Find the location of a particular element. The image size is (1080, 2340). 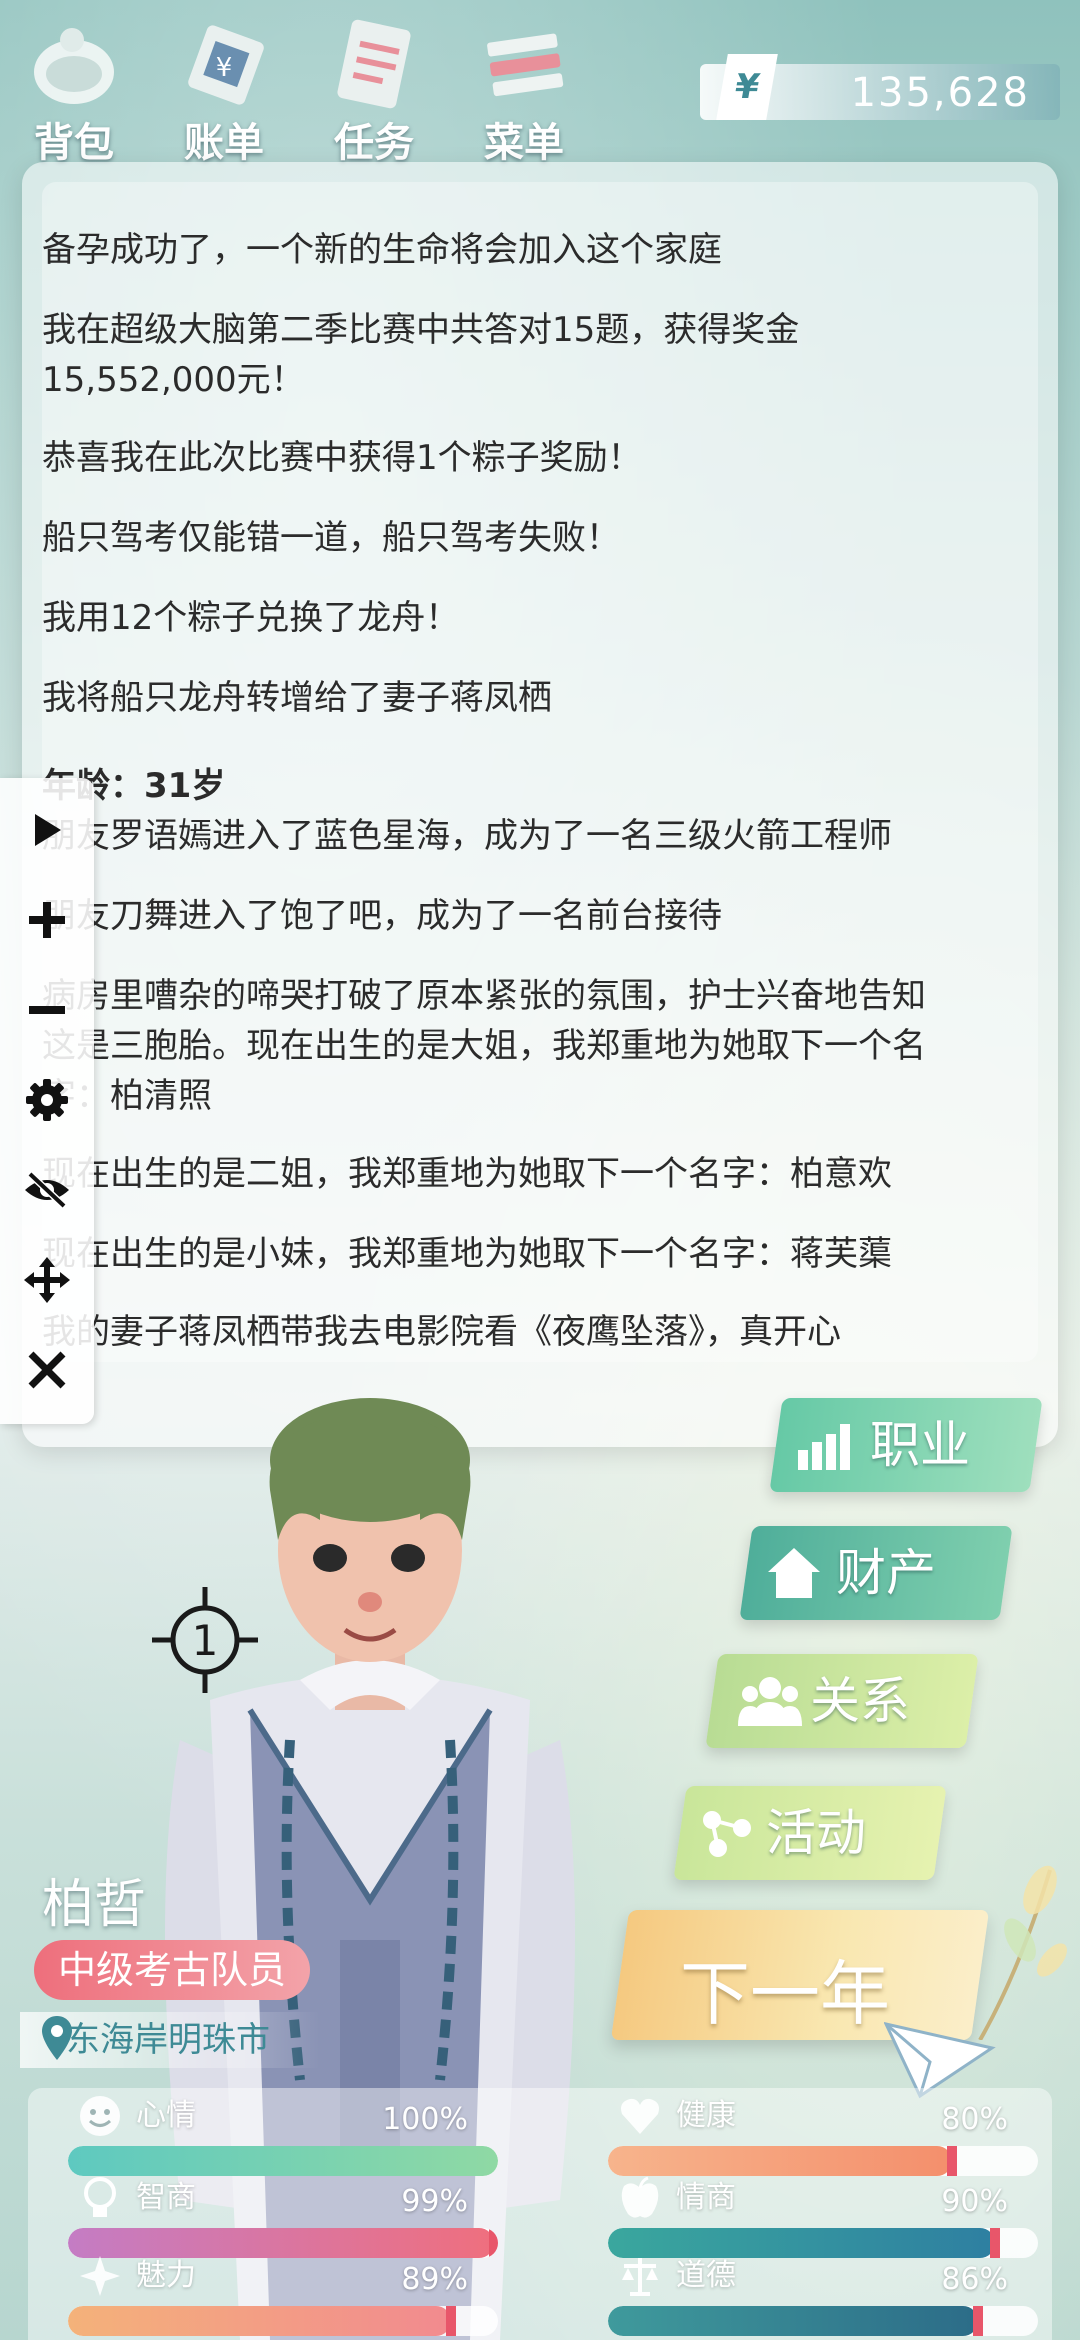

log-line: 现在出生的是小妹，我郑重地为她取下一个名字：蒋芙蕖 is located at coordinates (467, 1254).